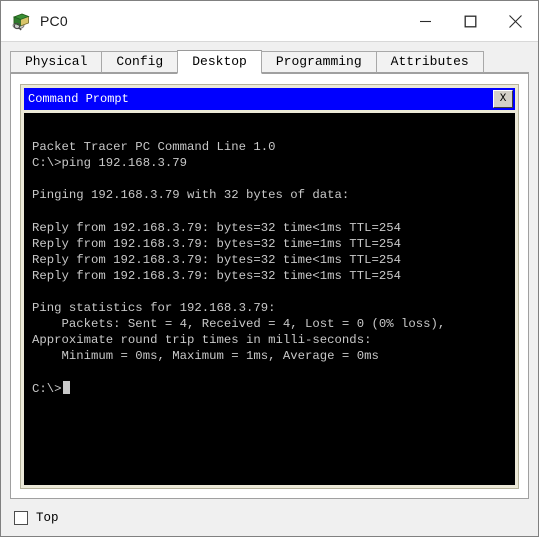  I want to click on footer-bar: Top, so click(269, 517).